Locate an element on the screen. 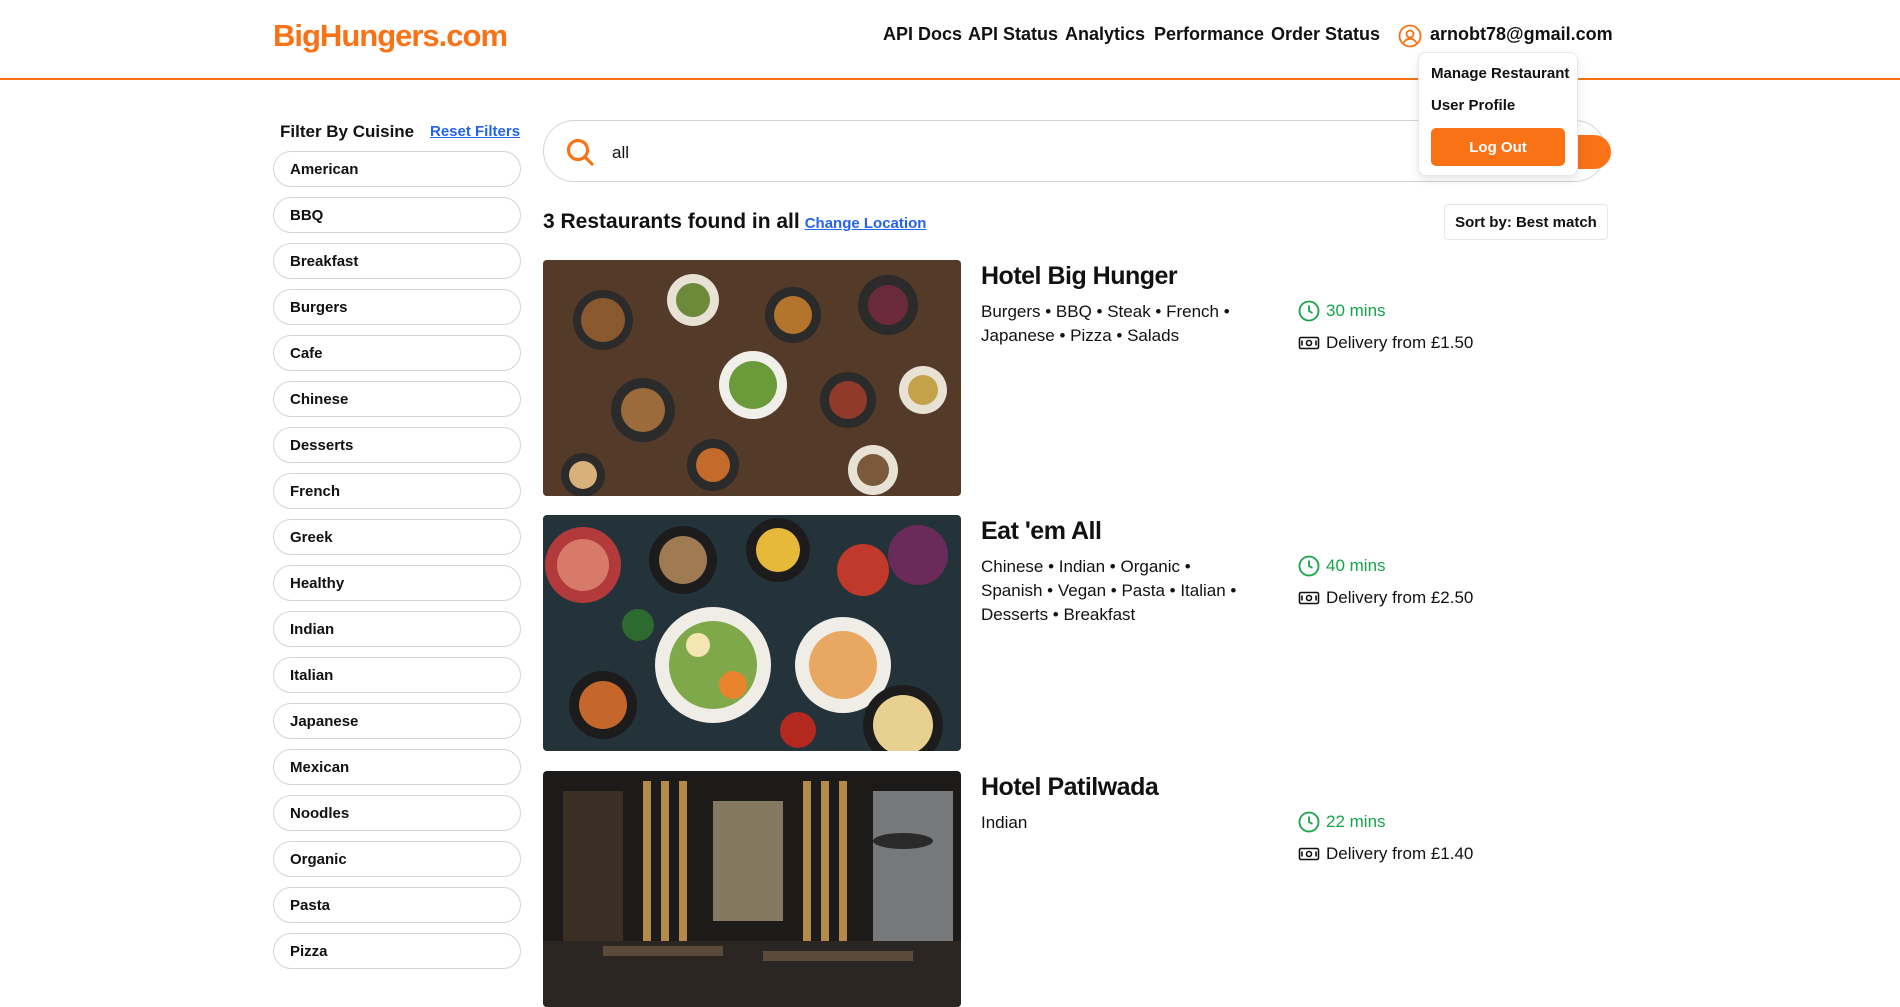  user-circle-icon is located at coordinates (1410, 36).